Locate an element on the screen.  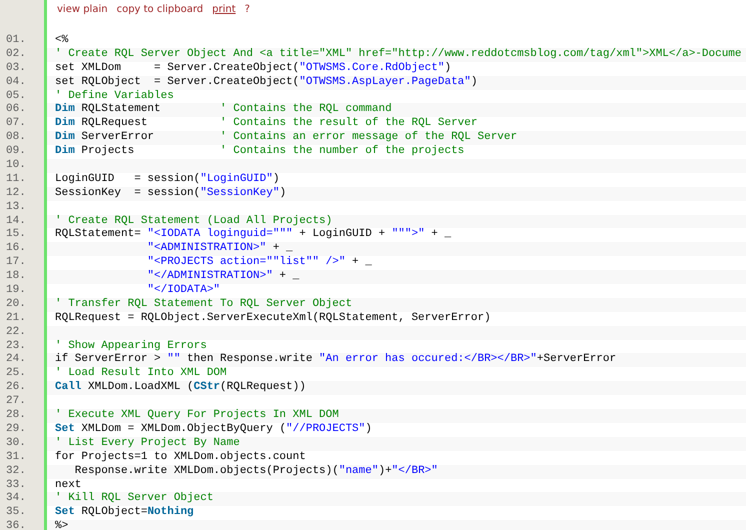
line-number: 02. is located at coordinates (16, 55).